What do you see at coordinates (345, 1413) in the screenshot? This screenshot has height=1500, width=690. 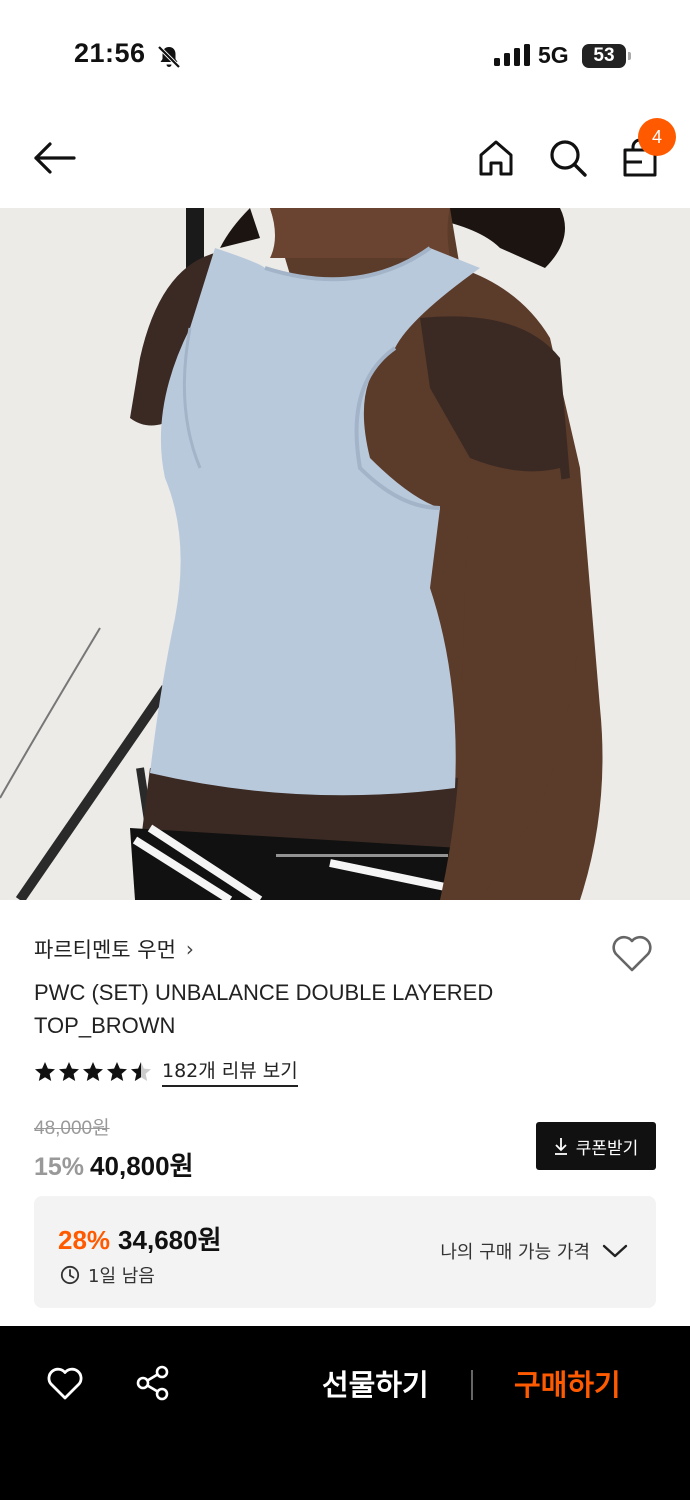 I see `bottom-action-bar: 선물하기 구매하기` at bounding box center [345, 1413].